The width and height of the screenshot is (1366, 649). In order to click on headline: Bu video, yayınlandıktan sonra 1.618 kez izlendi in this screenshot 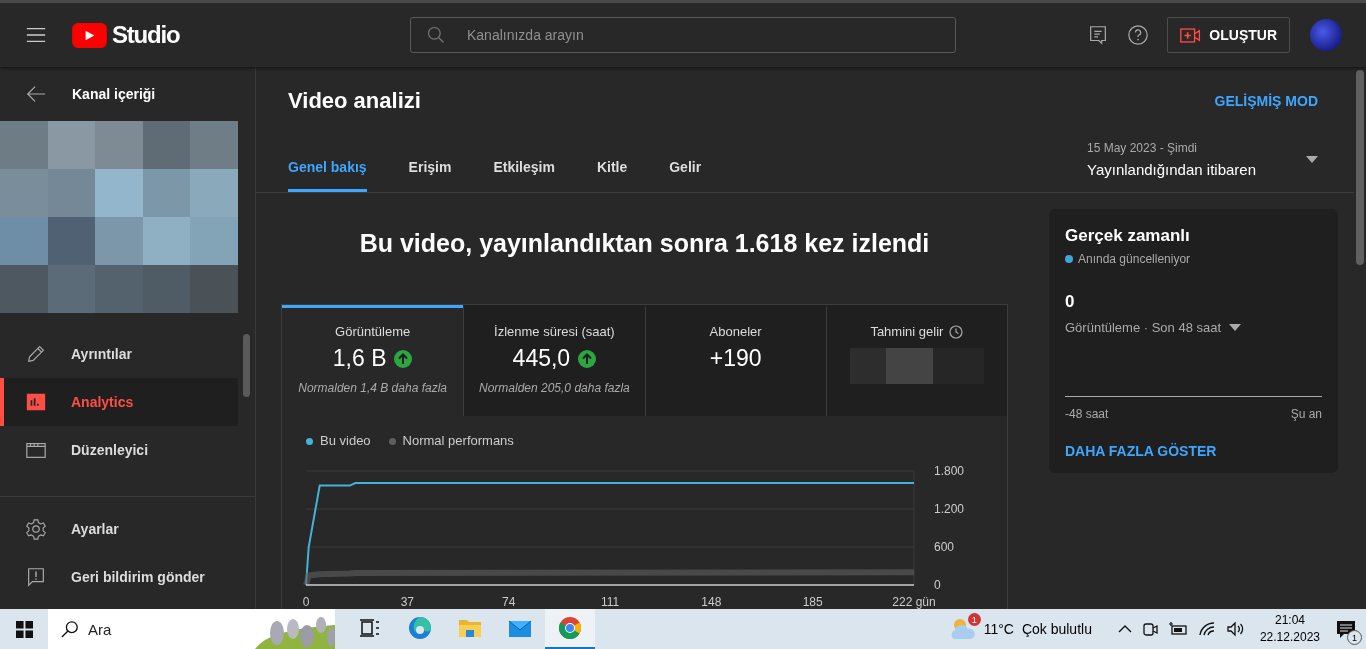, I will do `click(644, 243)`.